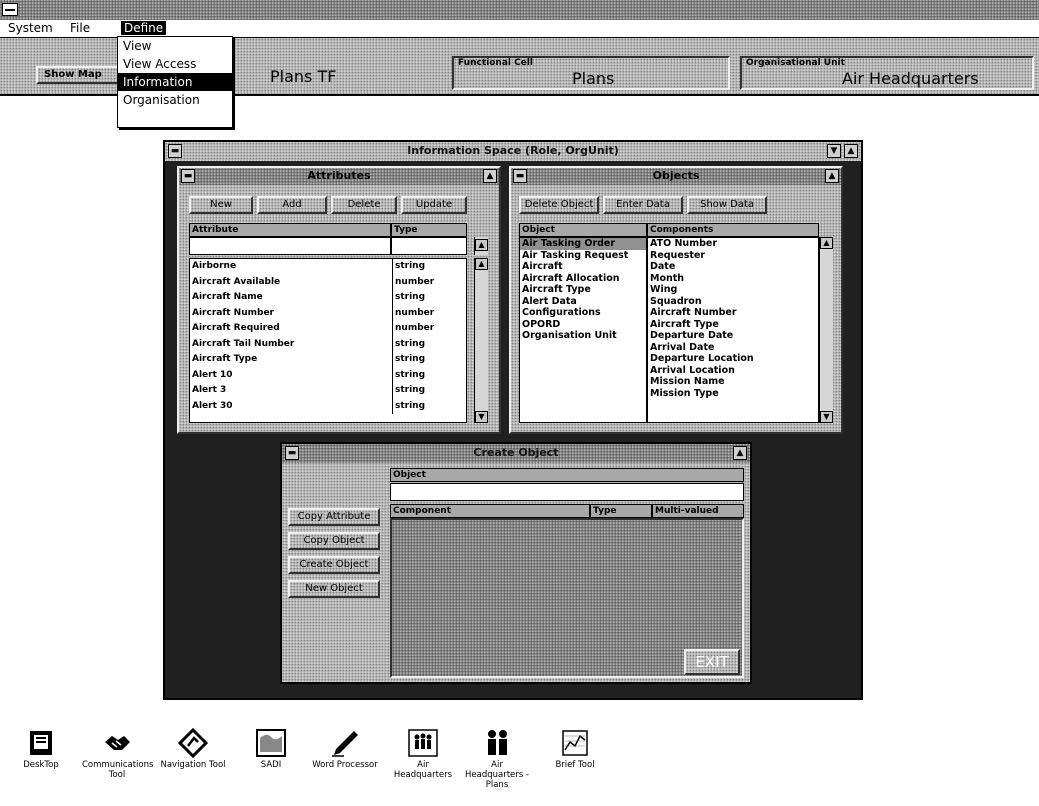  I want to click on component-list-item: Mission Name, so click(733, 382).